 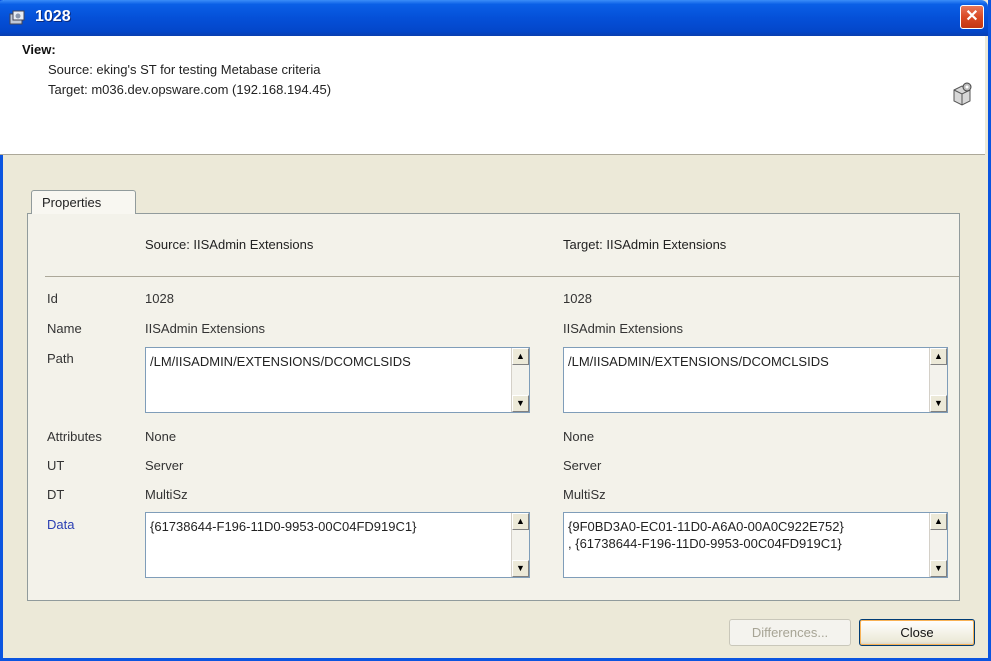 I want to click on path-label: Path, so click(x=60, y=358).